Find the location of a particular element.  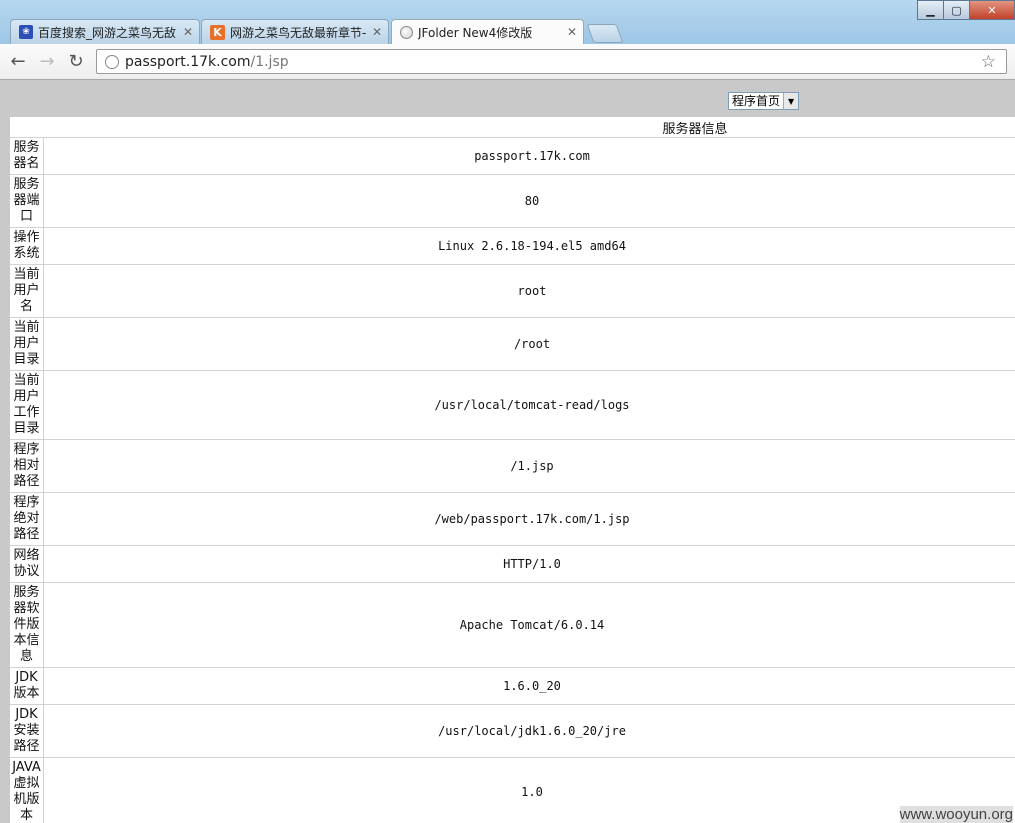

table-row: 当前用户工作目录 /usr/local/tomcat-read/logs is located at coordinates (512, 405).